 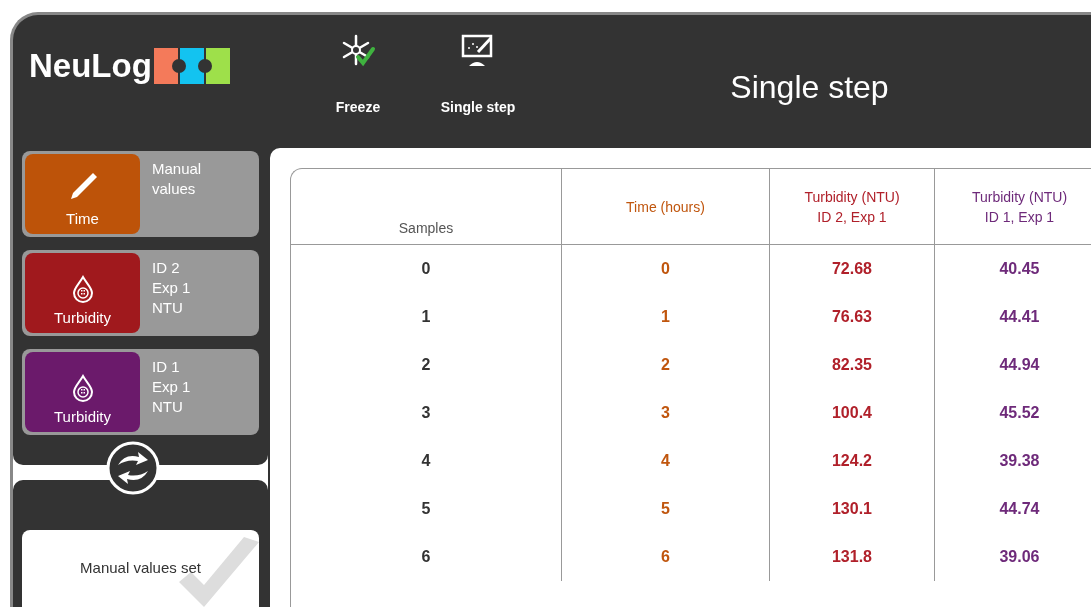 I want to click on logo-text: NeuLog, so click(x=90, y=66).